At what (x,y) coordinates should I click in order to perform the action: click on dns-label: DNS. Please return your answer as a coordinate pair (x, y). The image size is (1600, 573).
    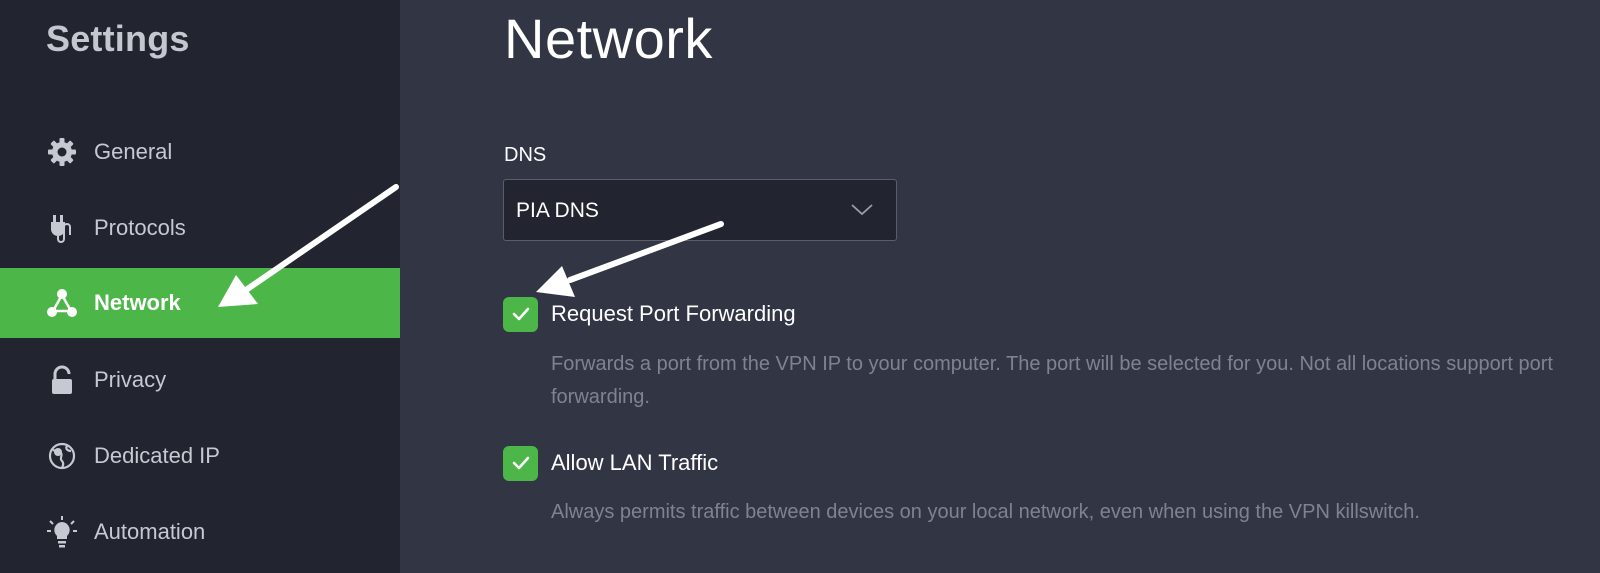
    Looking at the image, I should click on (525, 155).